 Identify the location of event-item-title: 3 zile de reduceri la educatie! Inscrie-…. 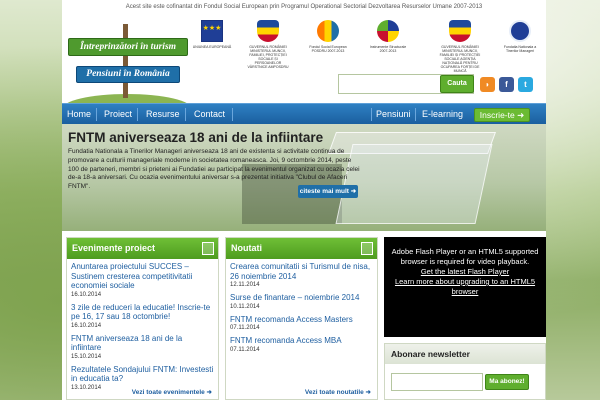
(142, 312).